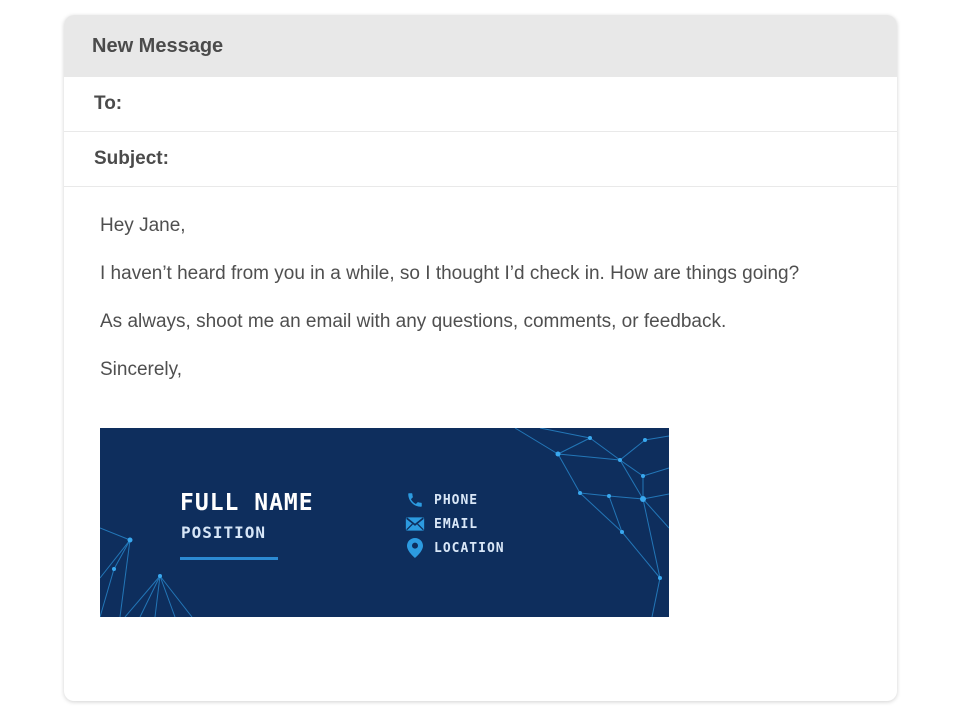  What do you see at coordinates (108, 103) in the screenshot?
I see `to-label: To:` at bounding box center [108, 103].